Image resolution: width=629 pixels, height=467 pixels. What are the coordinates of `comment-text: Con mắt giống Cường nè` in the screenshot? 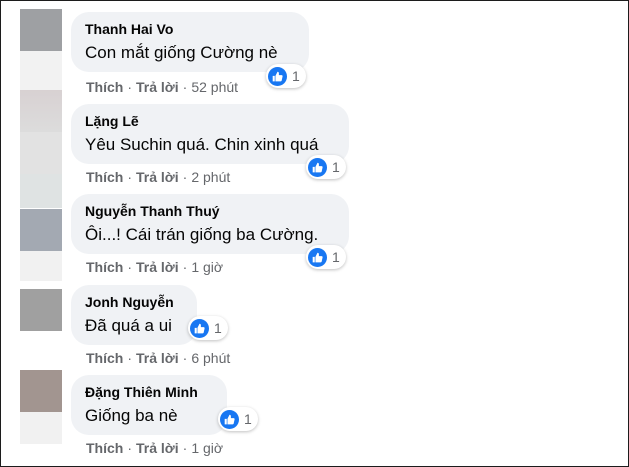 It's located at (181, 52).